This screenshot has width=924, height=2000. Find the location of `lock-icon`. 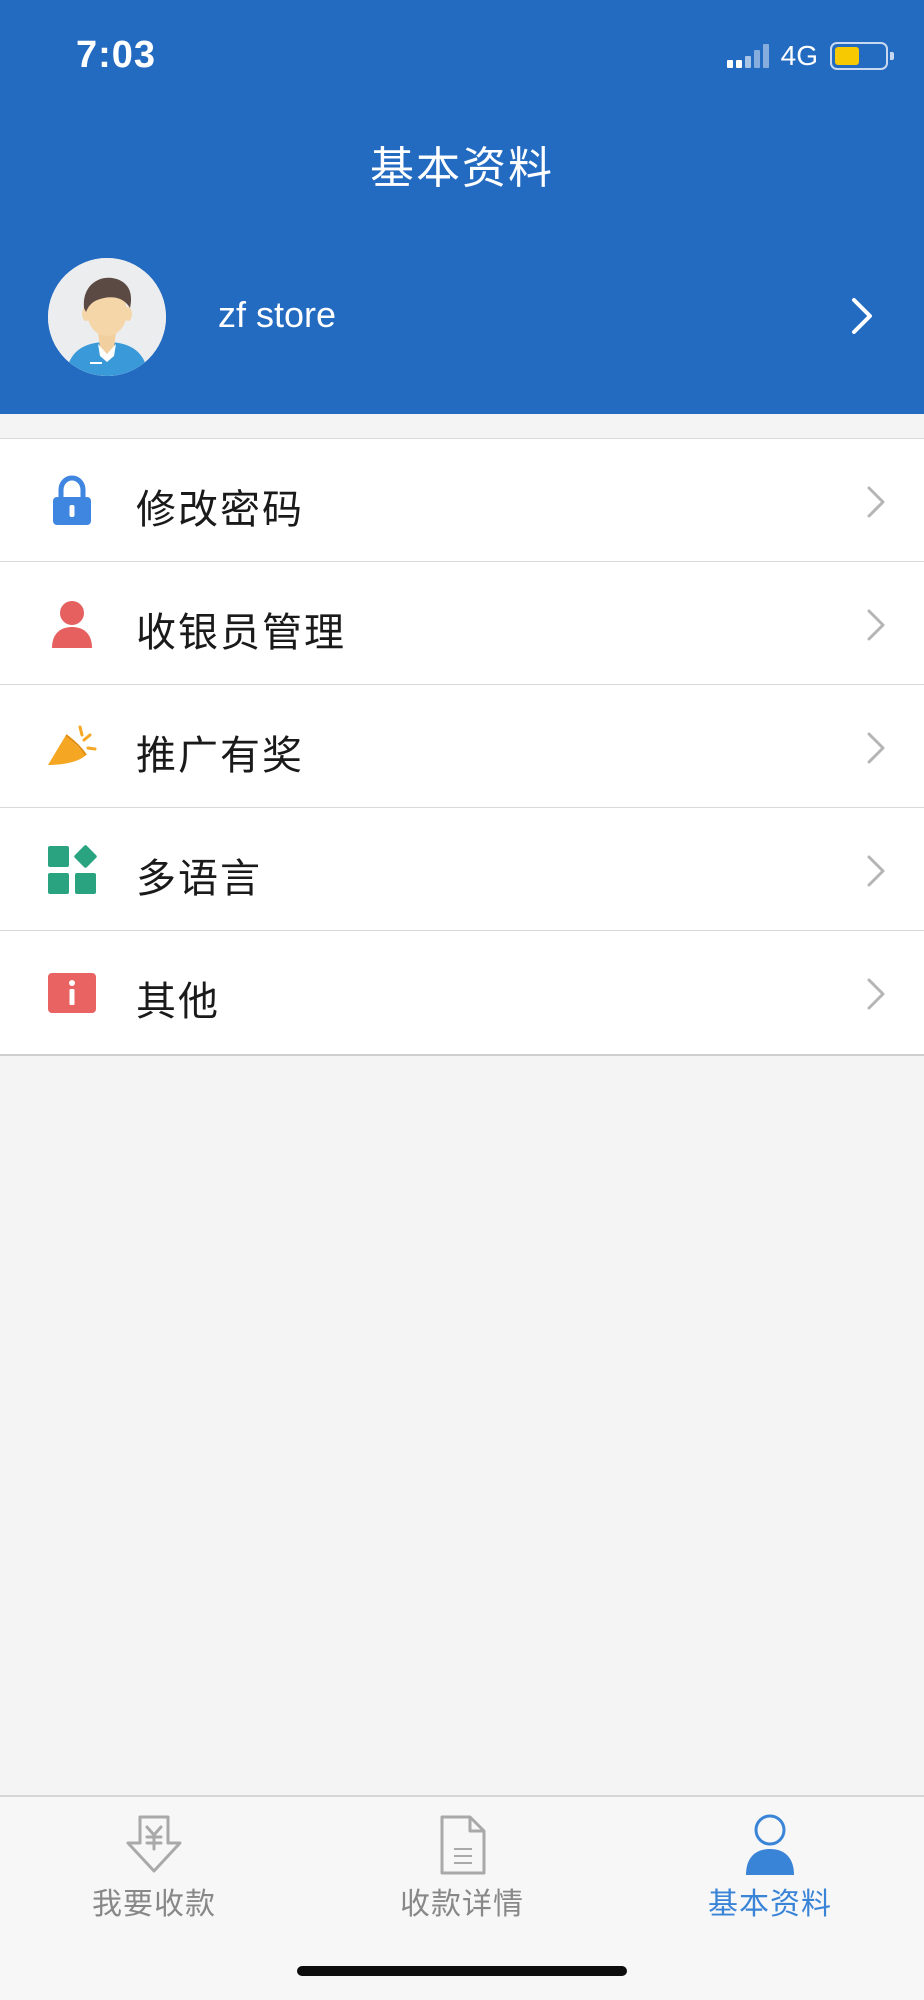

lock-icon is located at coordinates (72, 501).